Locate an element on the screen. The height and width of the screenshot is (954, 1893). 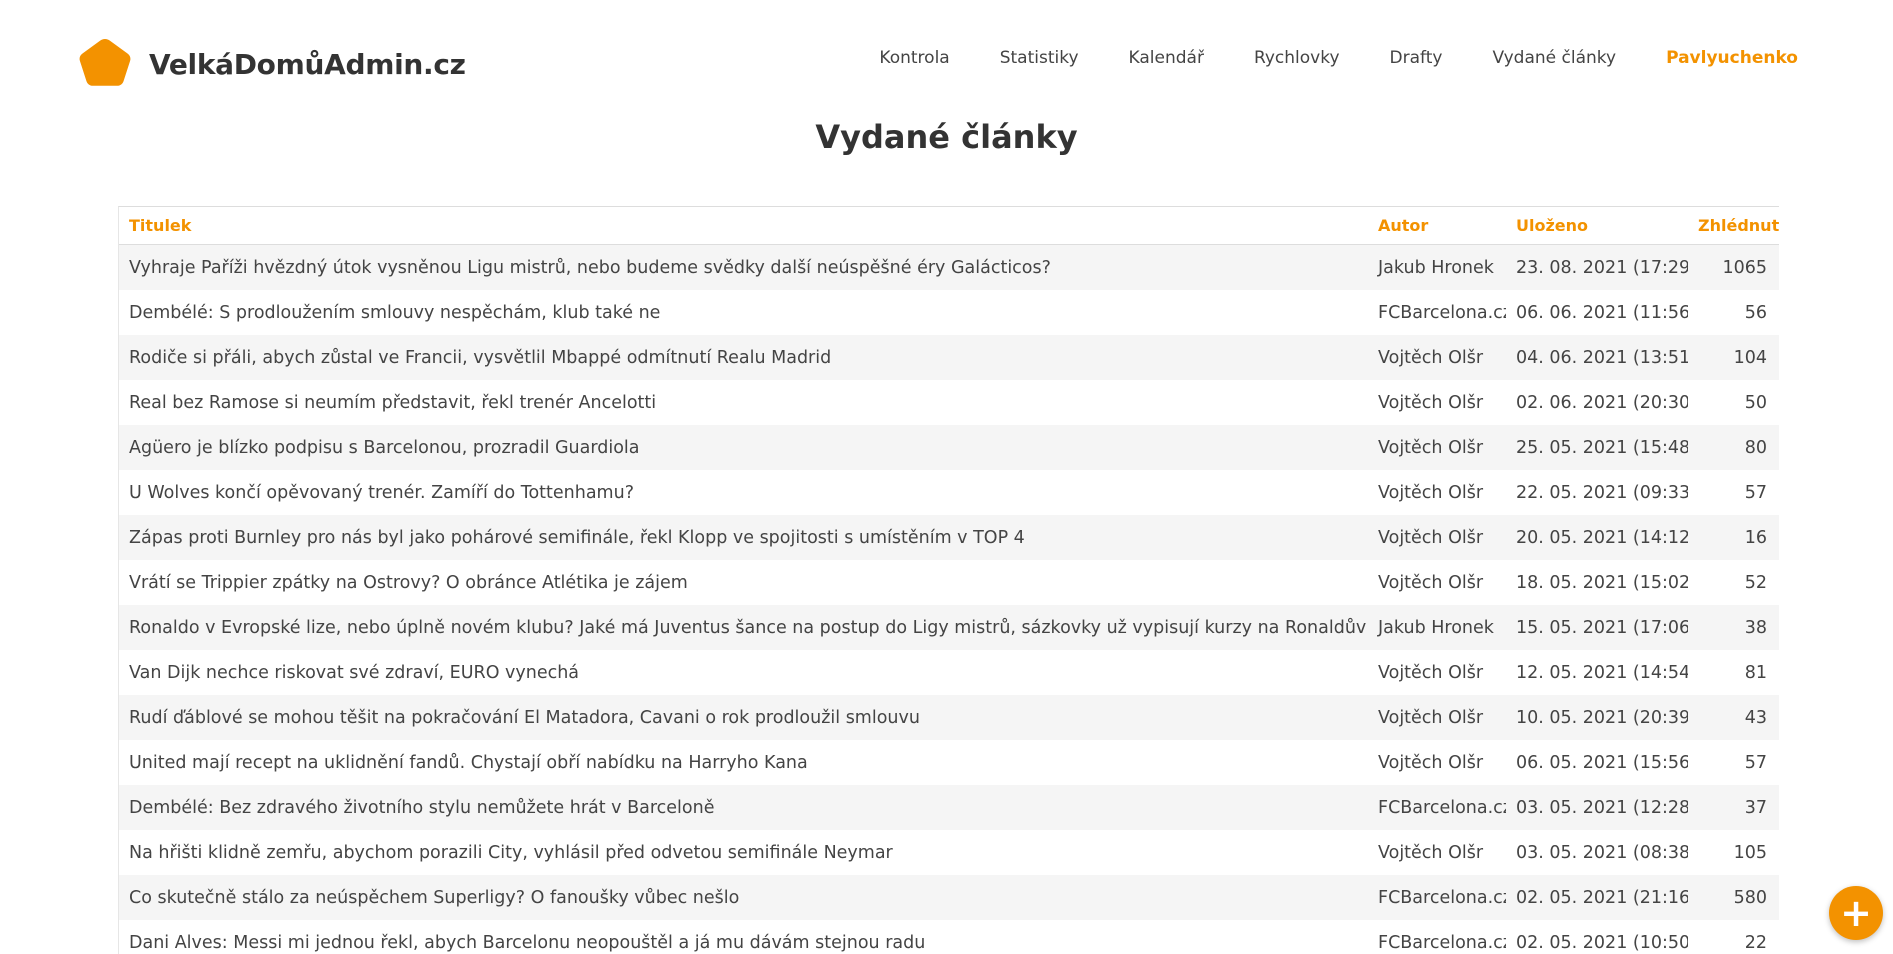
cell-views: 22 is located at coordinates (1733, 937).